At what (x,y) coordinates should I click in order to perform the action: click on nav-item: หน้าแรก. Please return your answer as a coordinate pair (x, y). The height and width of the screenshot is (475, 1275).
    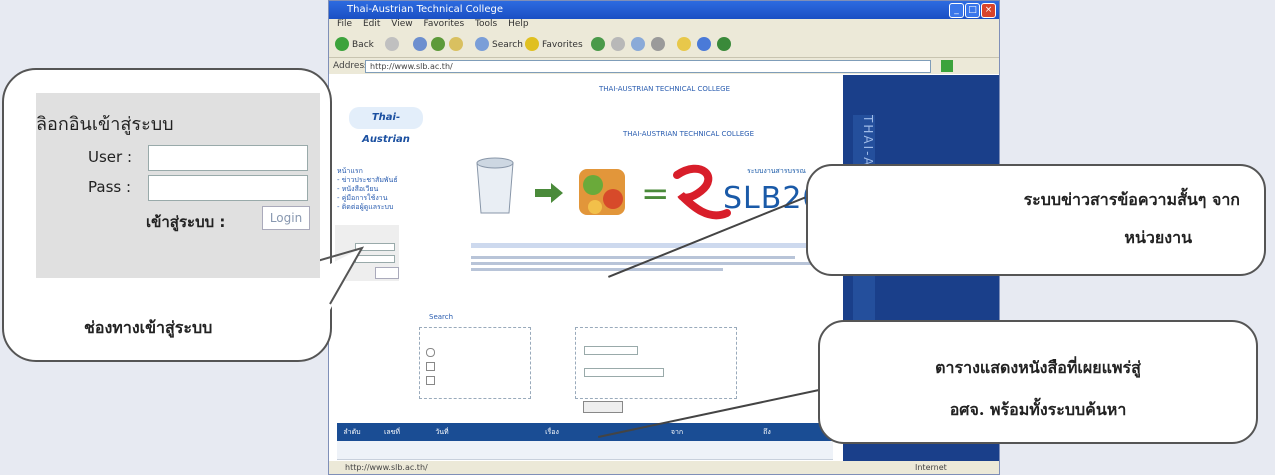
    Looking at the image, I should click on (372, 171).